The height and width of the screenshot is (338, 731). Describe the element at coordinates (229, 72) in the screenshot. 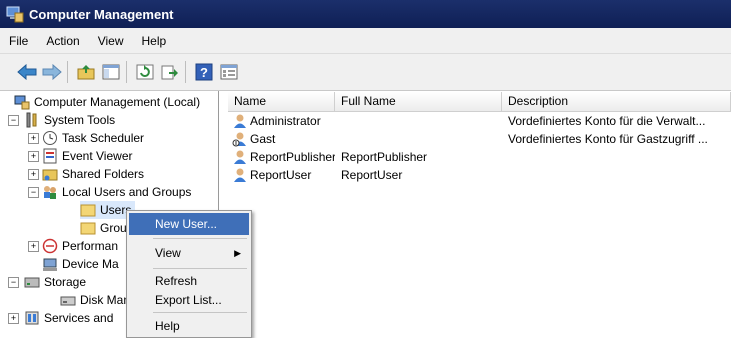

I see `properties-icon` at that location.